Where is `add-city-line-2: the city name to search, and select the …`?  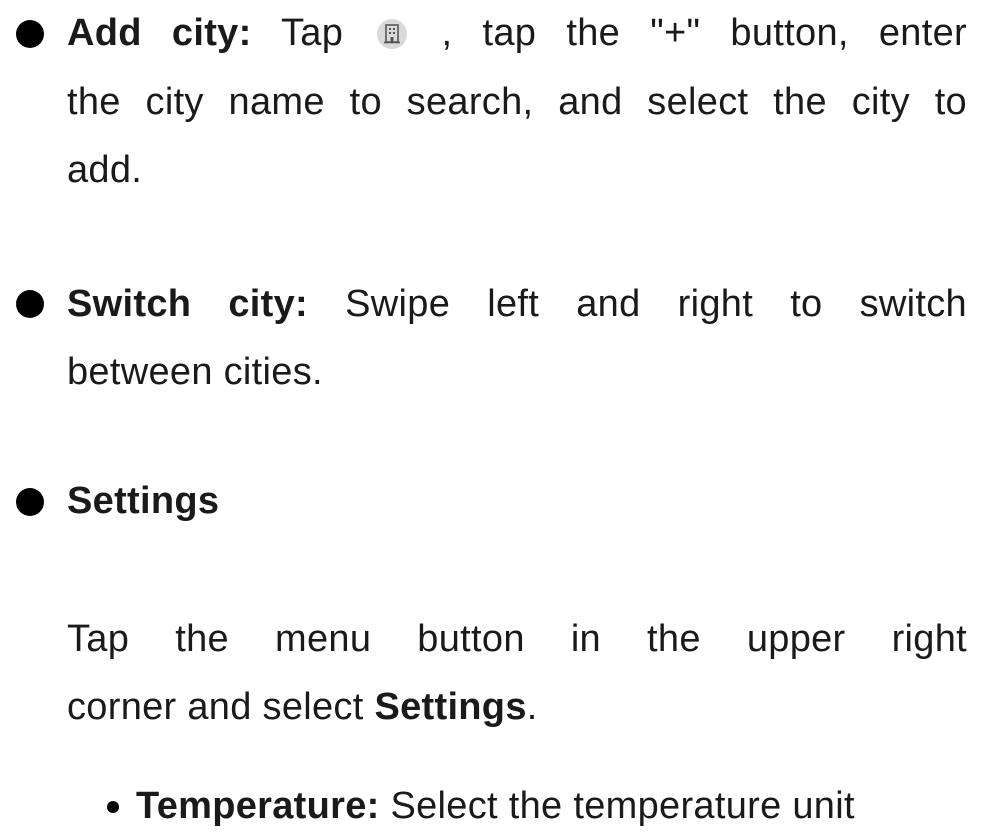 add-city-line-2: the city name to search, and select the … is located at coordinates (517, 102).